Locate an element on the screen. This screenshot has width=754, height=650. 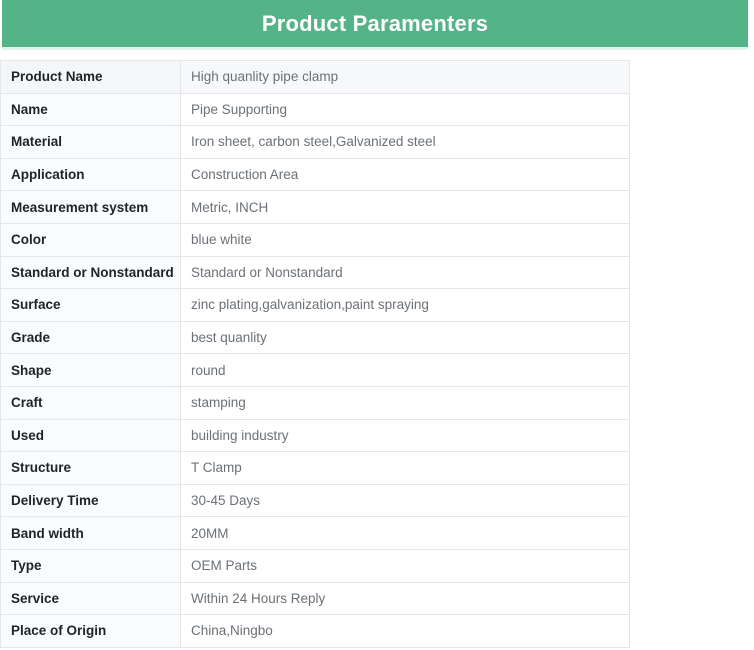
table-row: Name Pipe Supporting is located at coordinates (315, 109).